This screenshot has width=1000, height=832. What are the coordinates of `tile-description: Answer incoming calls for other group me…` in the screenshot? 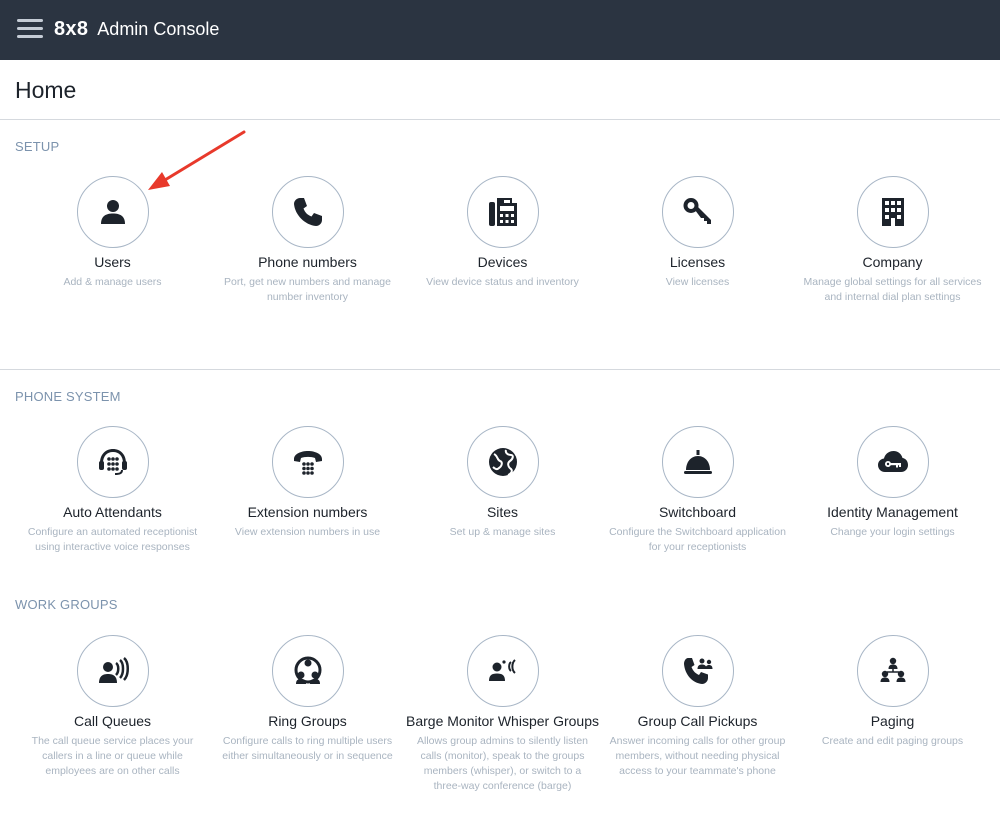 It's located at (697, 756).